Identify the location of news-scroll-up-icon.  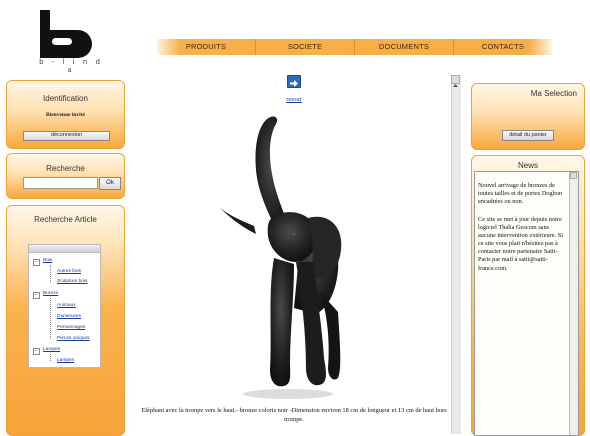
(573, 175).